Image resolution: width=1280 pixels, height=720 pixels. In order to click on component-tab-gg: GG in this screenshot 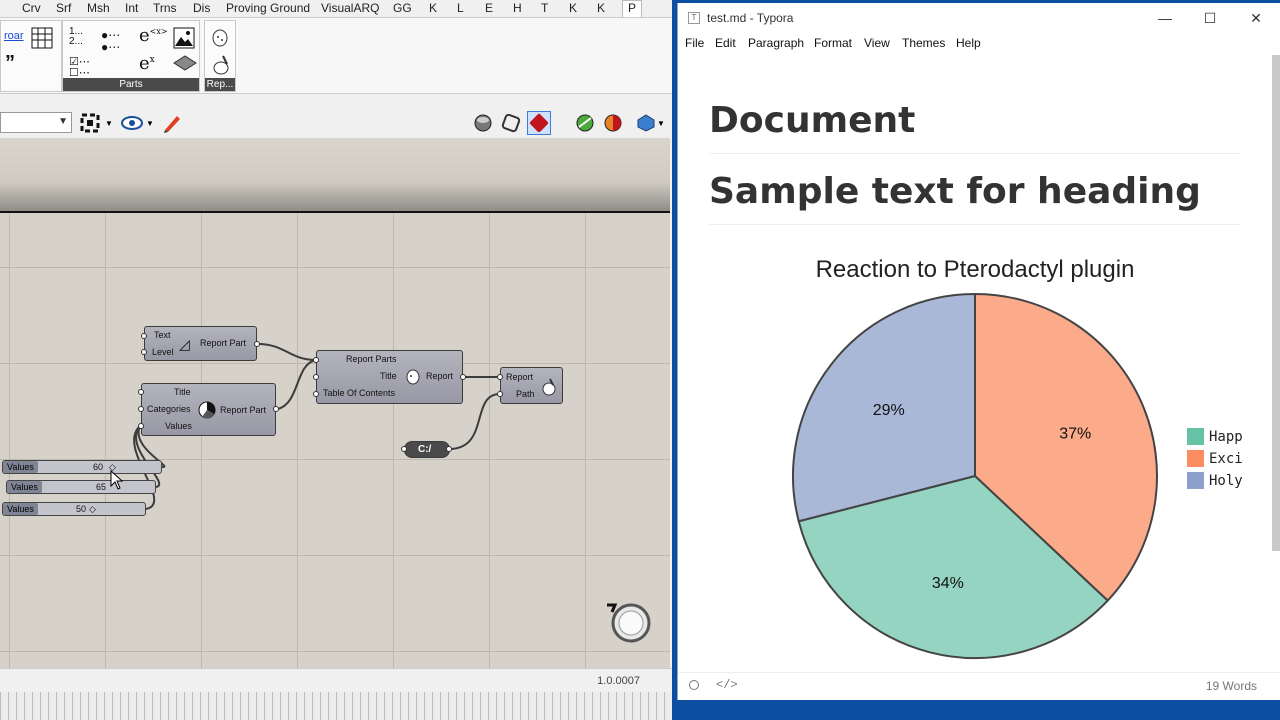, I will do `click(402, 8)`.